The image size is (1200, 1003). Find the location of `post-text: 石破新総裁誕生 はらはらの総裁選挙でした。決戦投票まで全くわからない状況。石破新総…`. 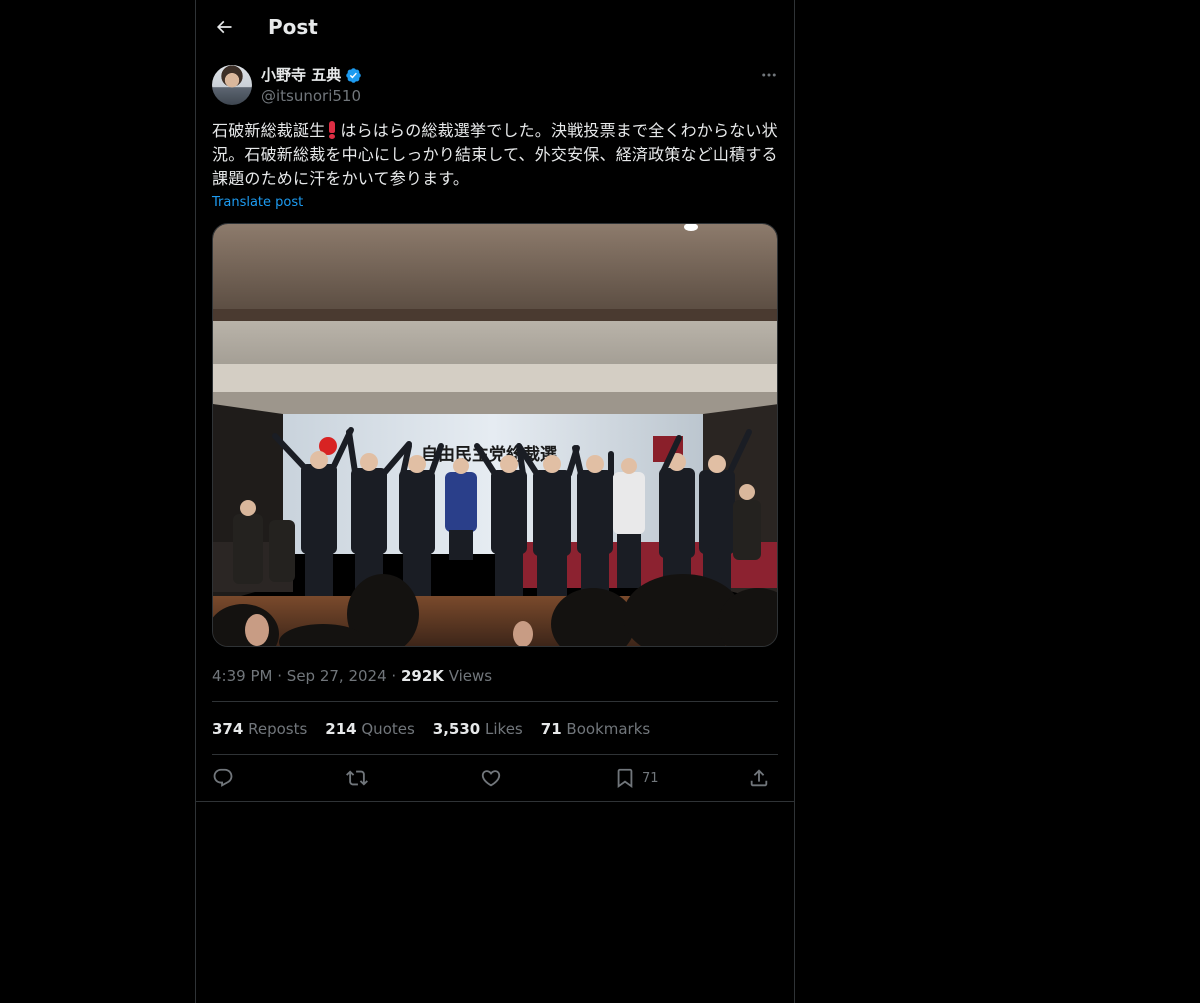

post-text: 石破新総裁誕生 はらはらの総裁選挙でした。決戦投票まで全くわからない状況。石破新総… is located at coordinates (495, 155).